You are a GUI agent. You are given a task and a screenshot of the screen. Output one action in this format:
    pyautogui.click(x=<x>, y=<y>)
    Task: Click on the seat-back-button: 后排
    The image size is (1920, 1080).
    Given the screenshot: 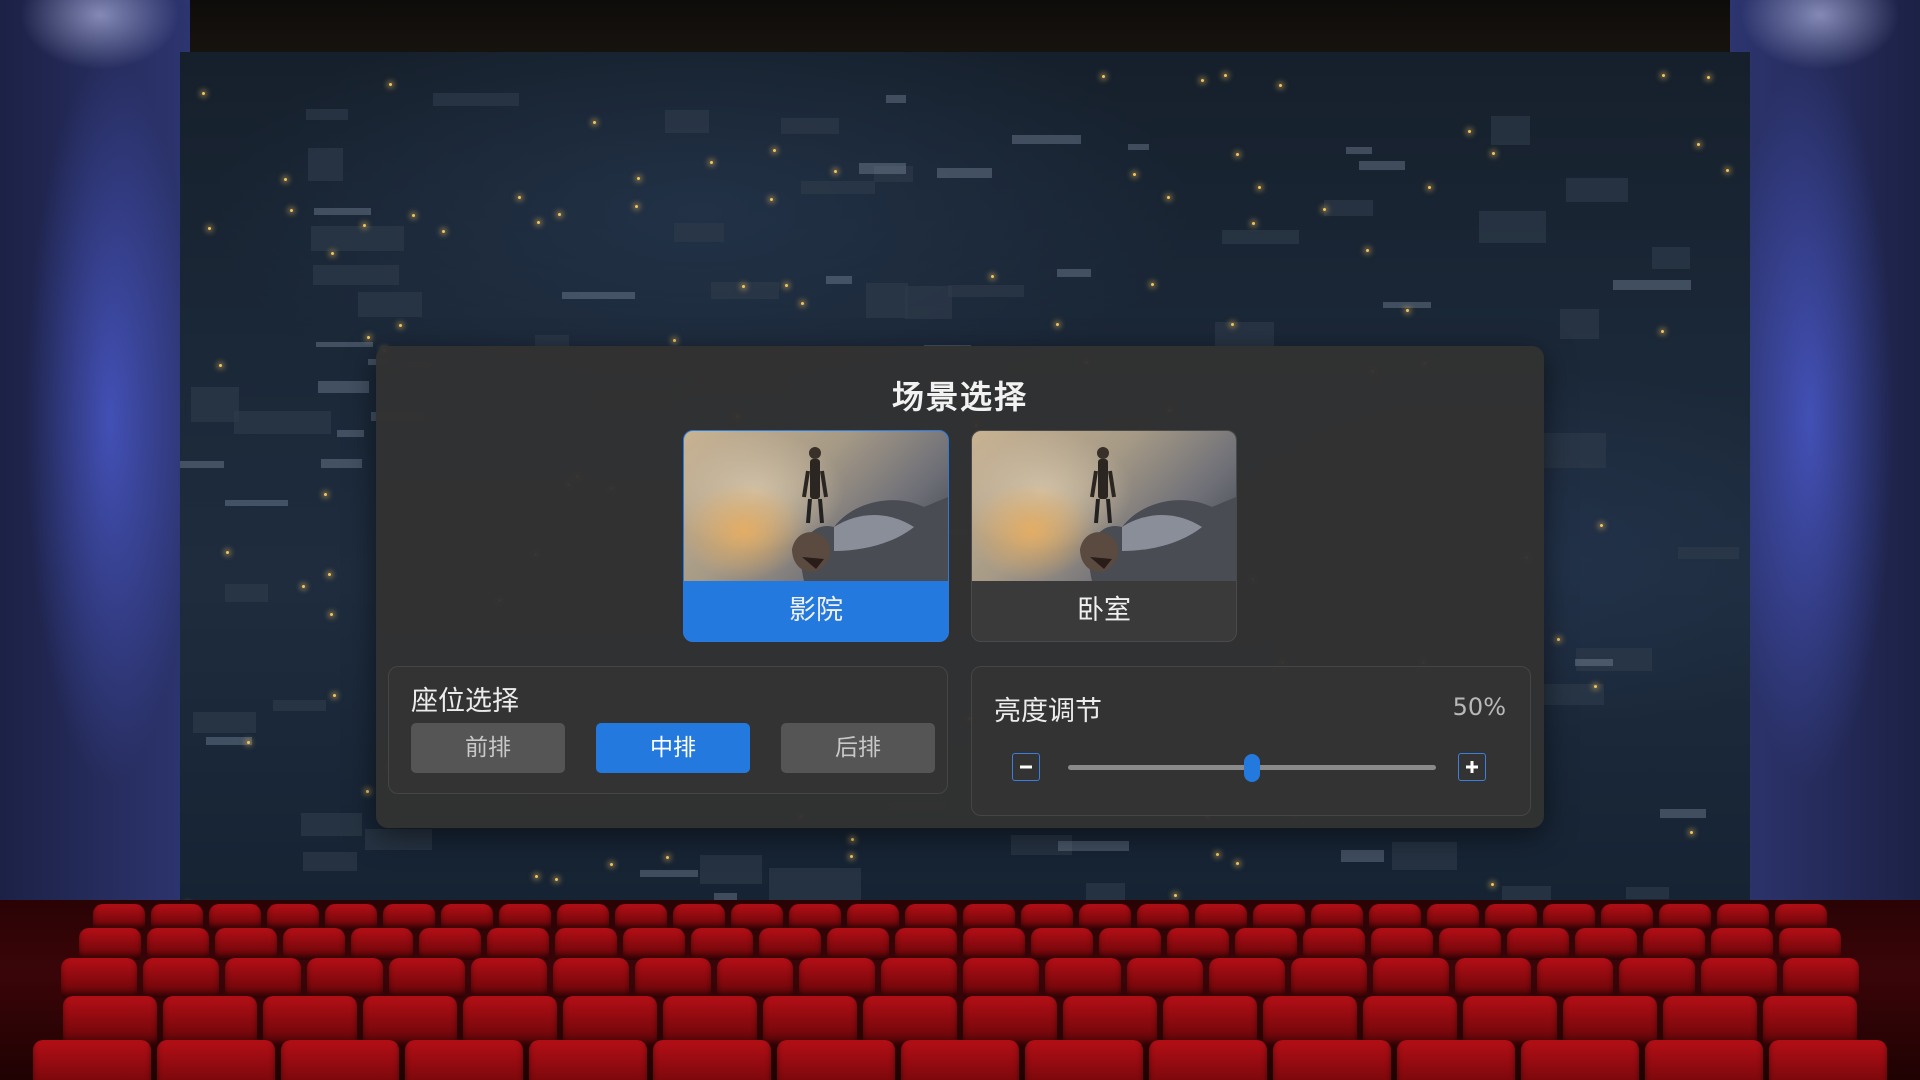 What is the action you would take?
    pyautogui.click(x=858, y=748)
    